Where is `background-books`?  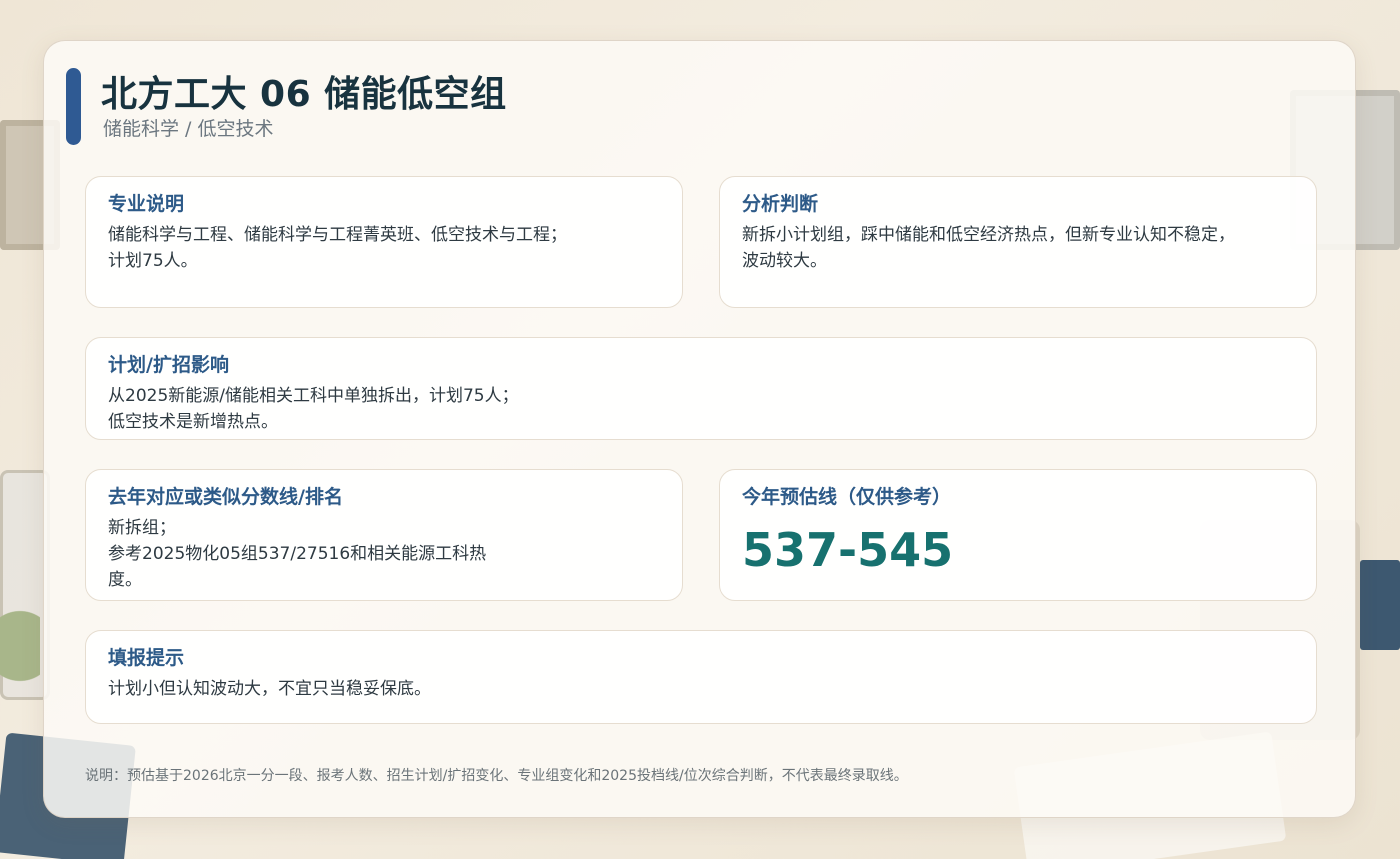 background-books is located at coordinates (1380, 605).